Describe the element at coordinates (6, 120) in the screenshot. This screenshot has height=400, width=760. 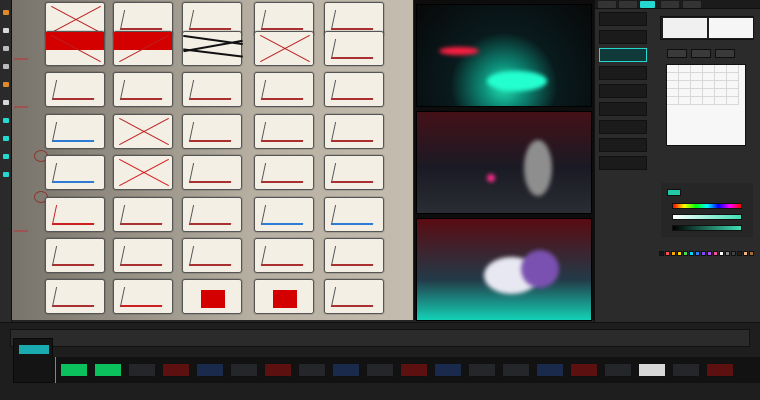
I see `shape-tool-icon` at that location.